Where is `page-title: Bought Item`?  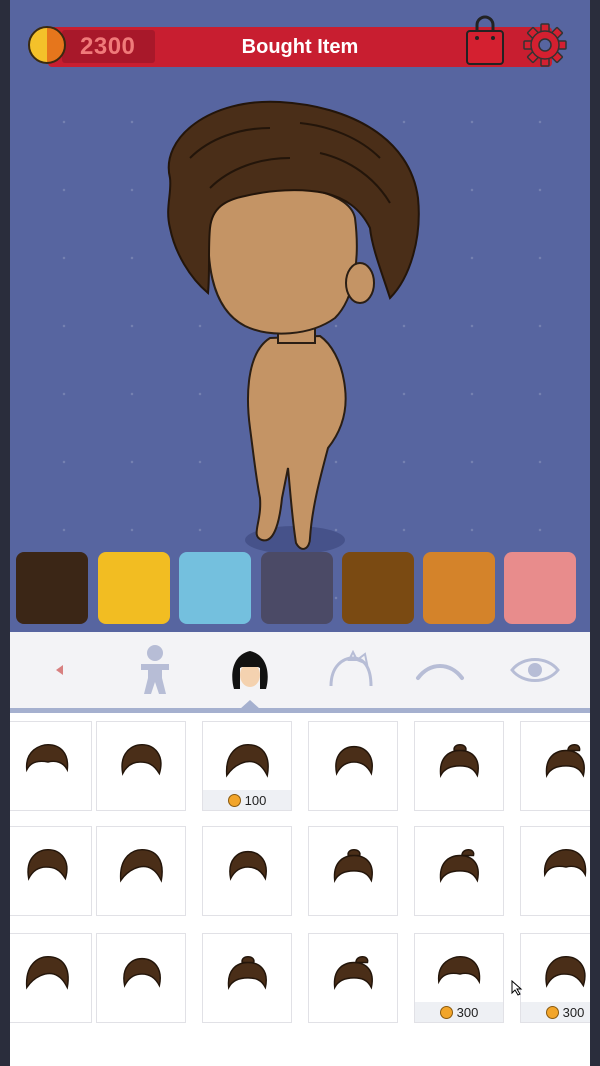 page-title: Bought Item is located at coordinates (300, 47).